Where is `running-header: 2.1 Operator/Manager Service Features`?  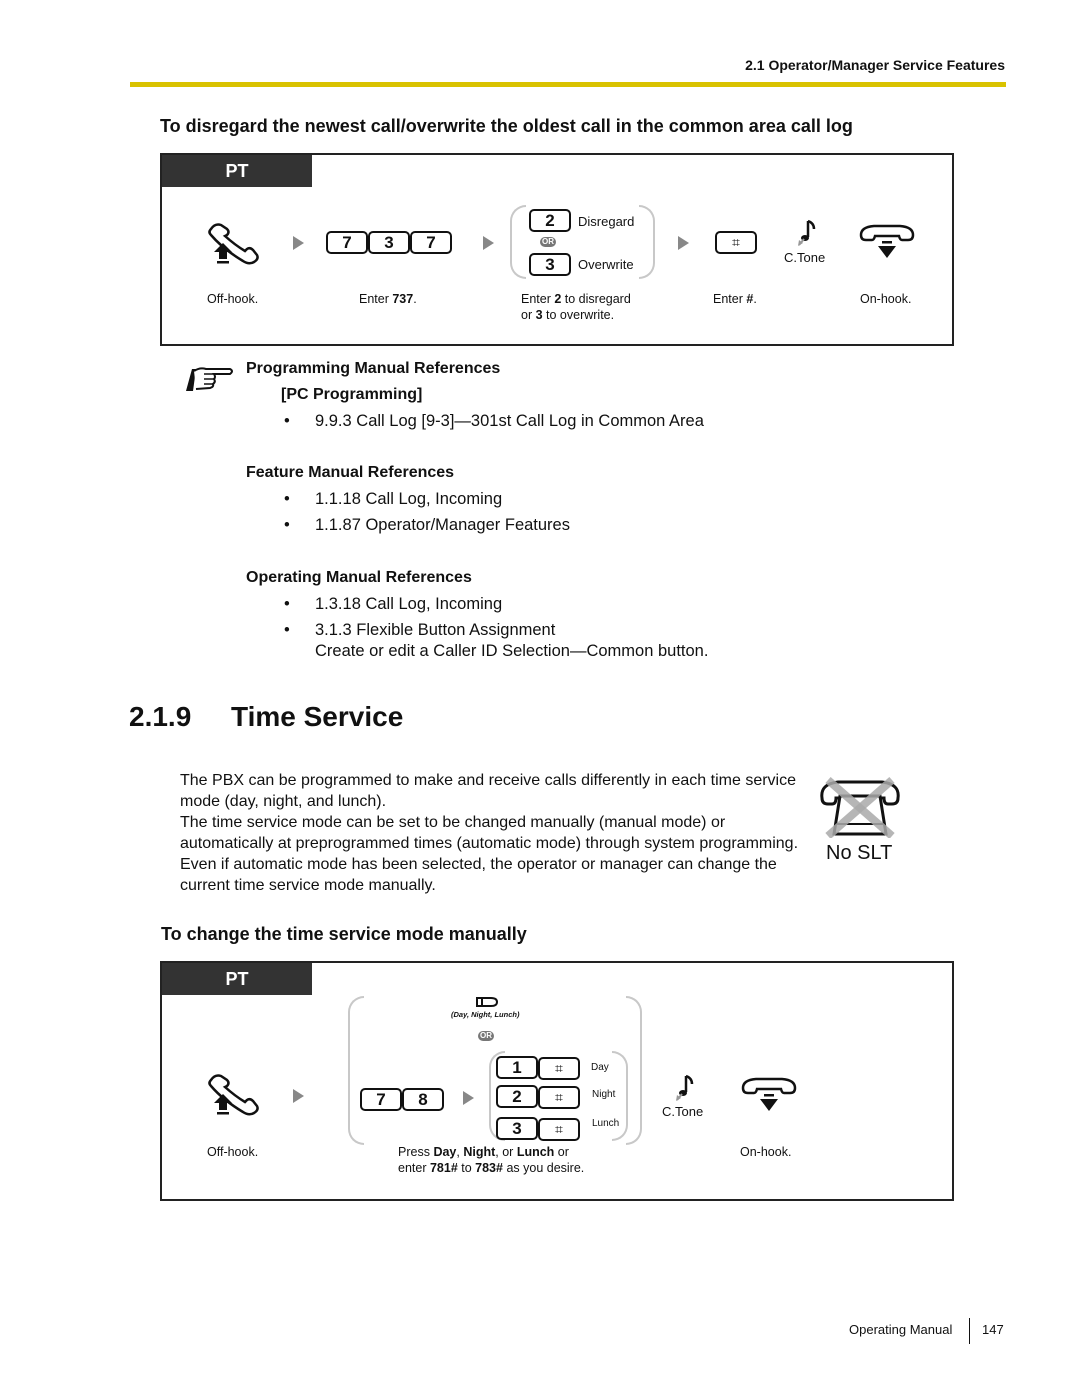
running-header: 2.1 Operator/Manager Service Features is located at coordinates (875, 65).